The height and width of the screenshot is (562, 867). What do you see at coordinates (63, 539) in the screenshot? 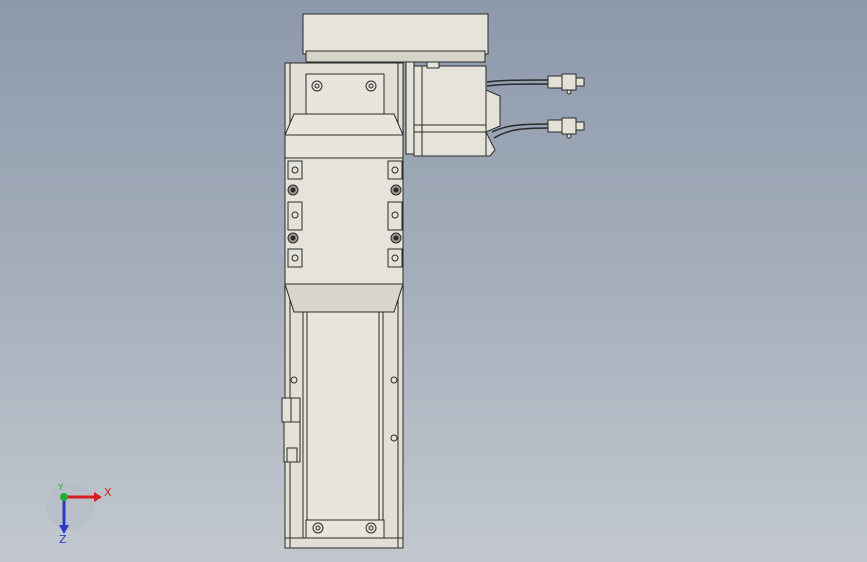
I see `z-axis-label: Z` at bounding box center [63, 539].